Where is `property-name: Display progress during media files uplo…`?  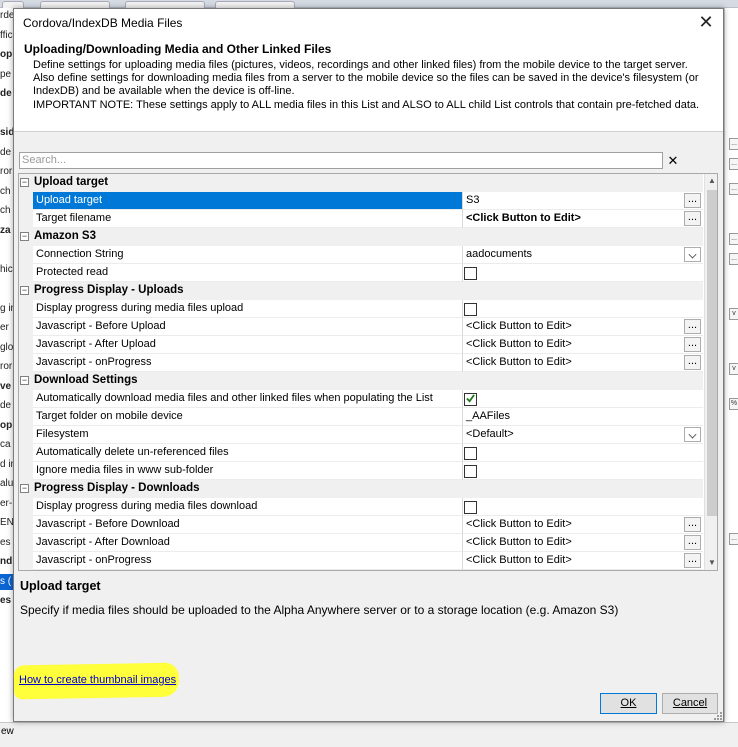 property-name: Display progress during media files uplo… is located at coordinates (247, 309).